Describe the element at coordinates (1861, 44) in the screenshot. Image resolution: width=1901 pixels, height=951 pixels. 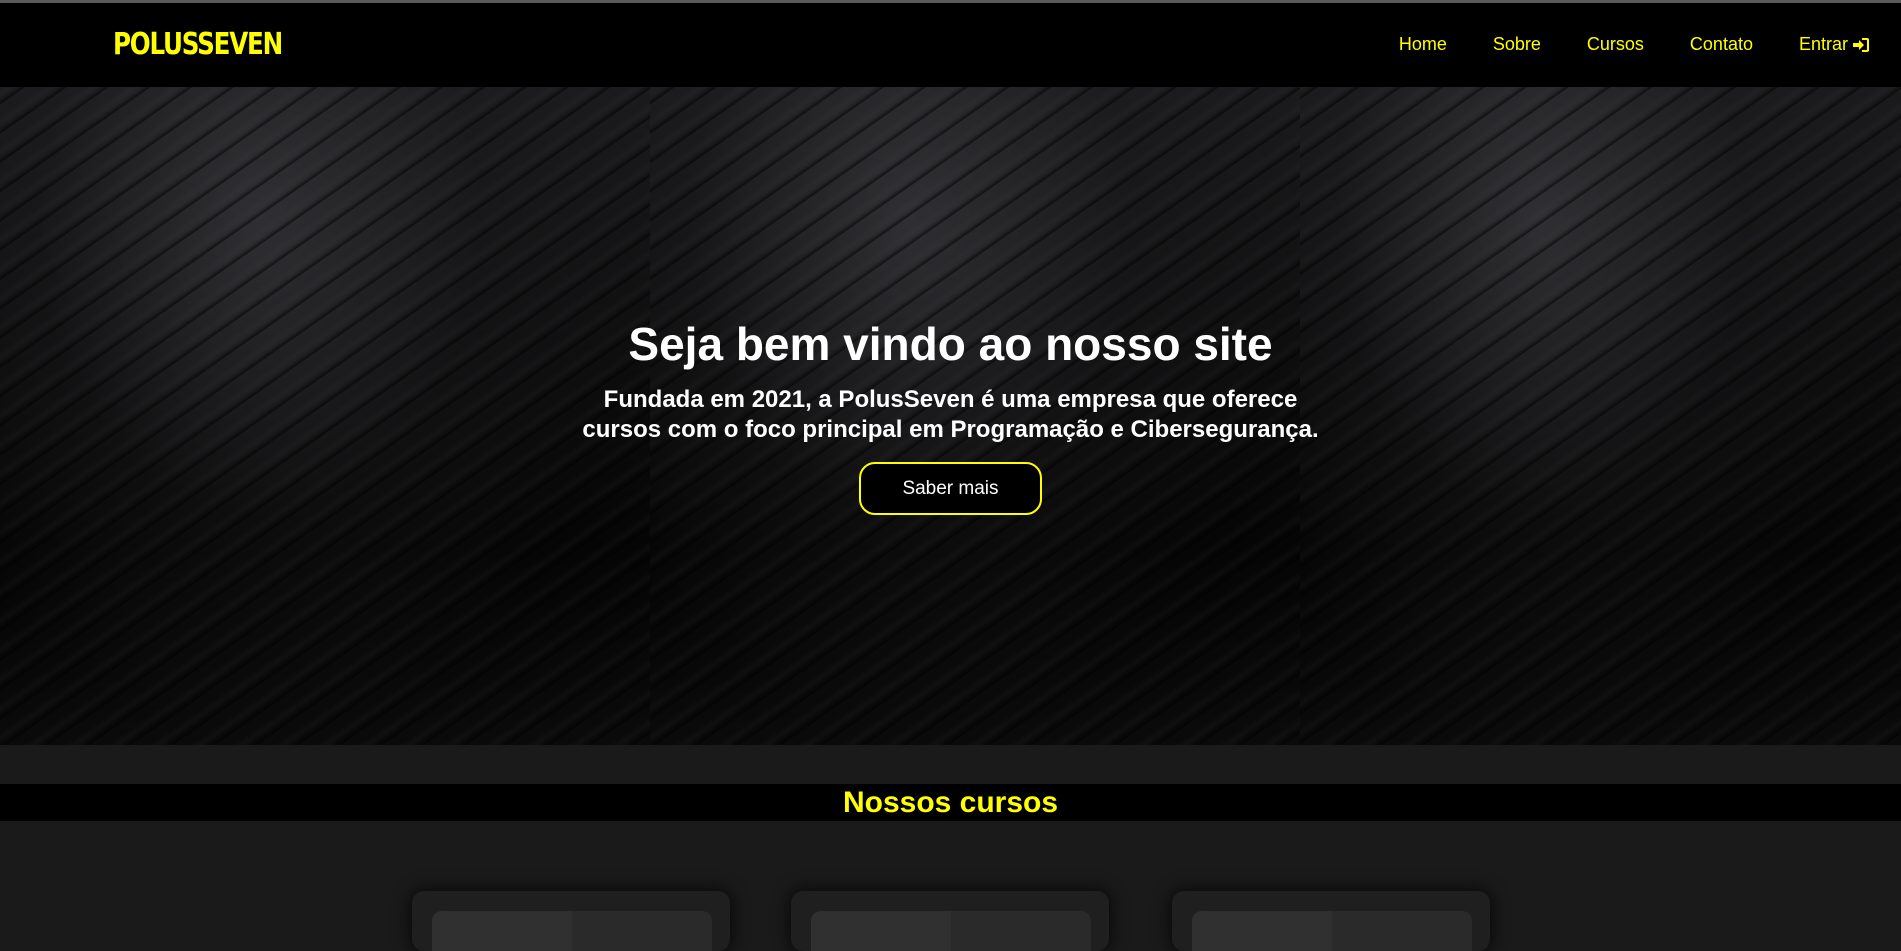
I see `sign-in-icon` at that location.